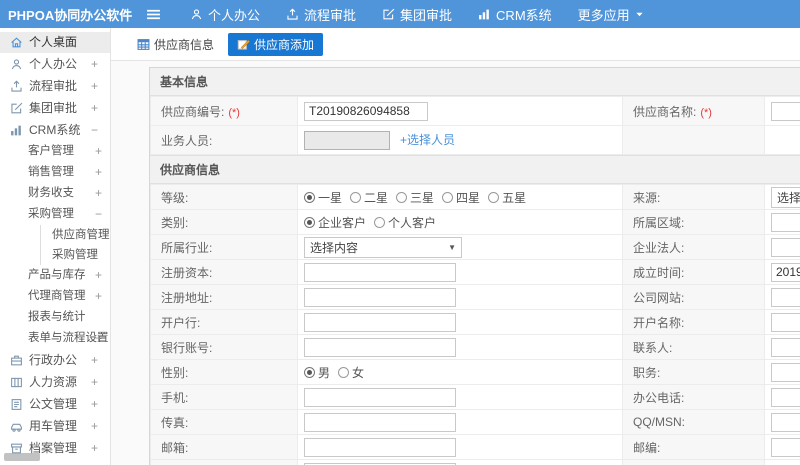  Describe the element at coordinates (55, 317) in the screenshot. I see `sidebar-item-reports-statistics: 报表与统计` at that location.